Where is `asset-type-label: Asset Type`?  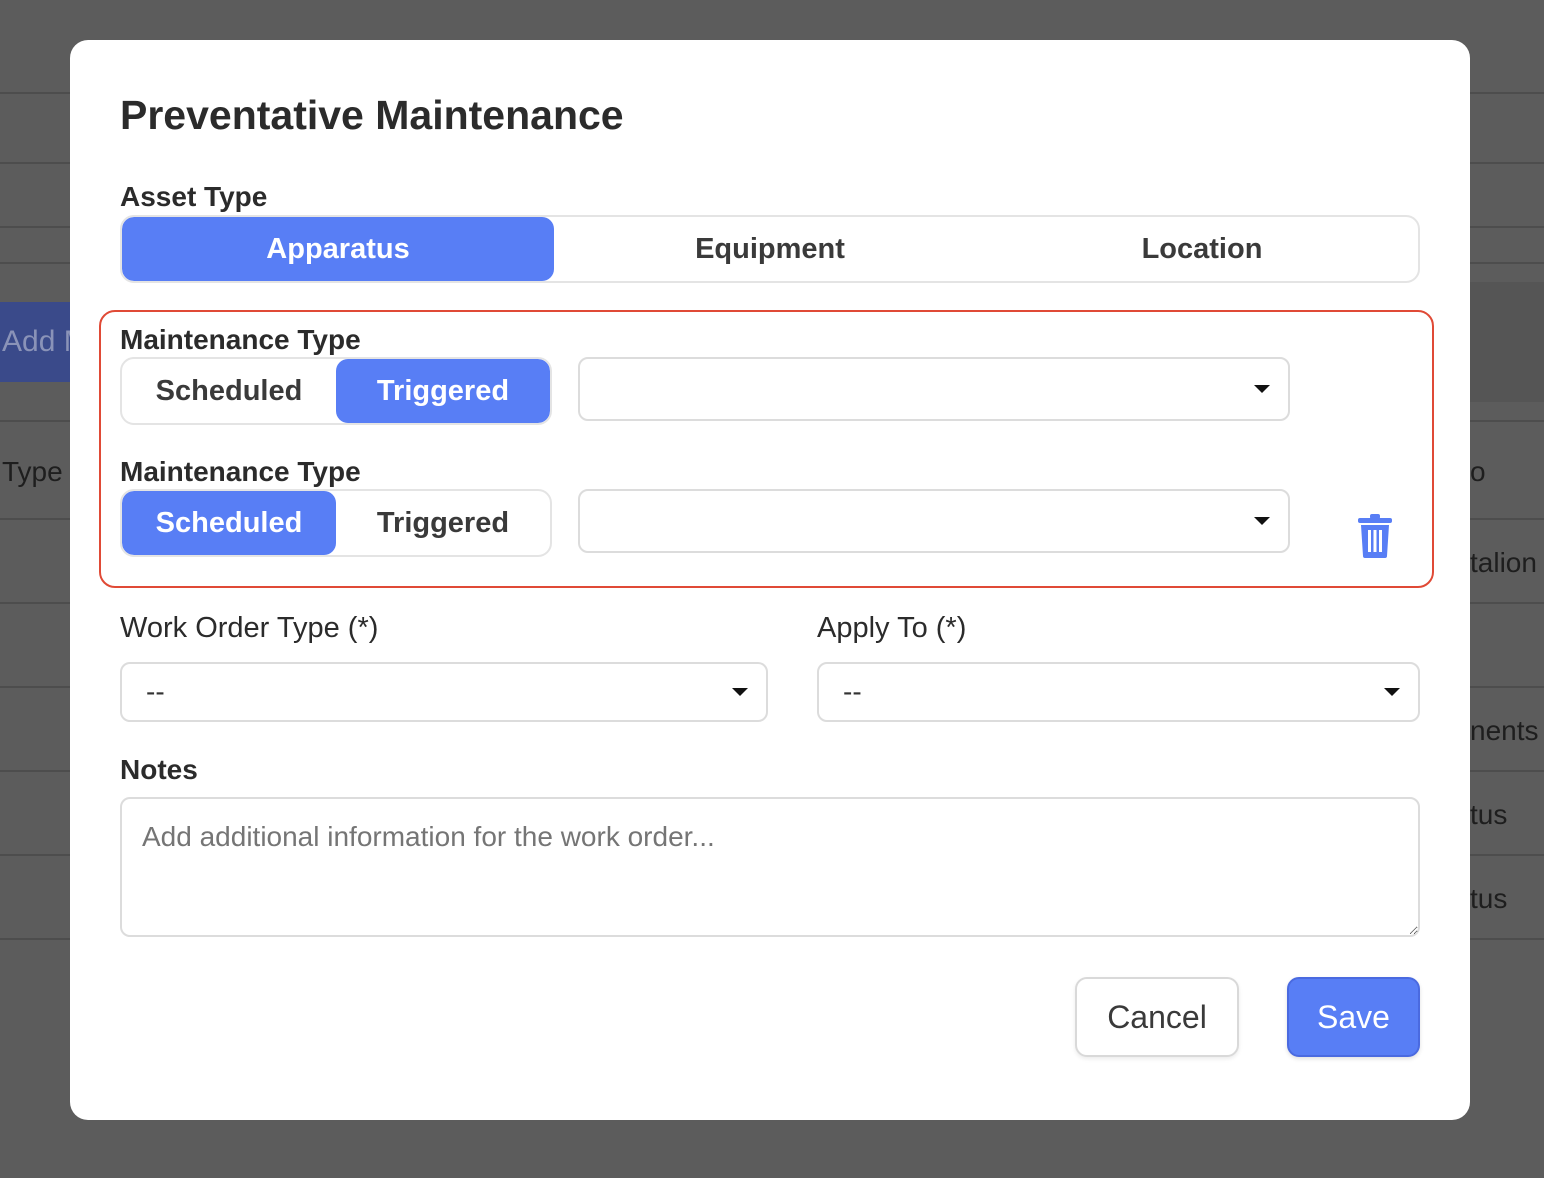
asset-type-label: Asset Type is located at coordinates (194, 196).